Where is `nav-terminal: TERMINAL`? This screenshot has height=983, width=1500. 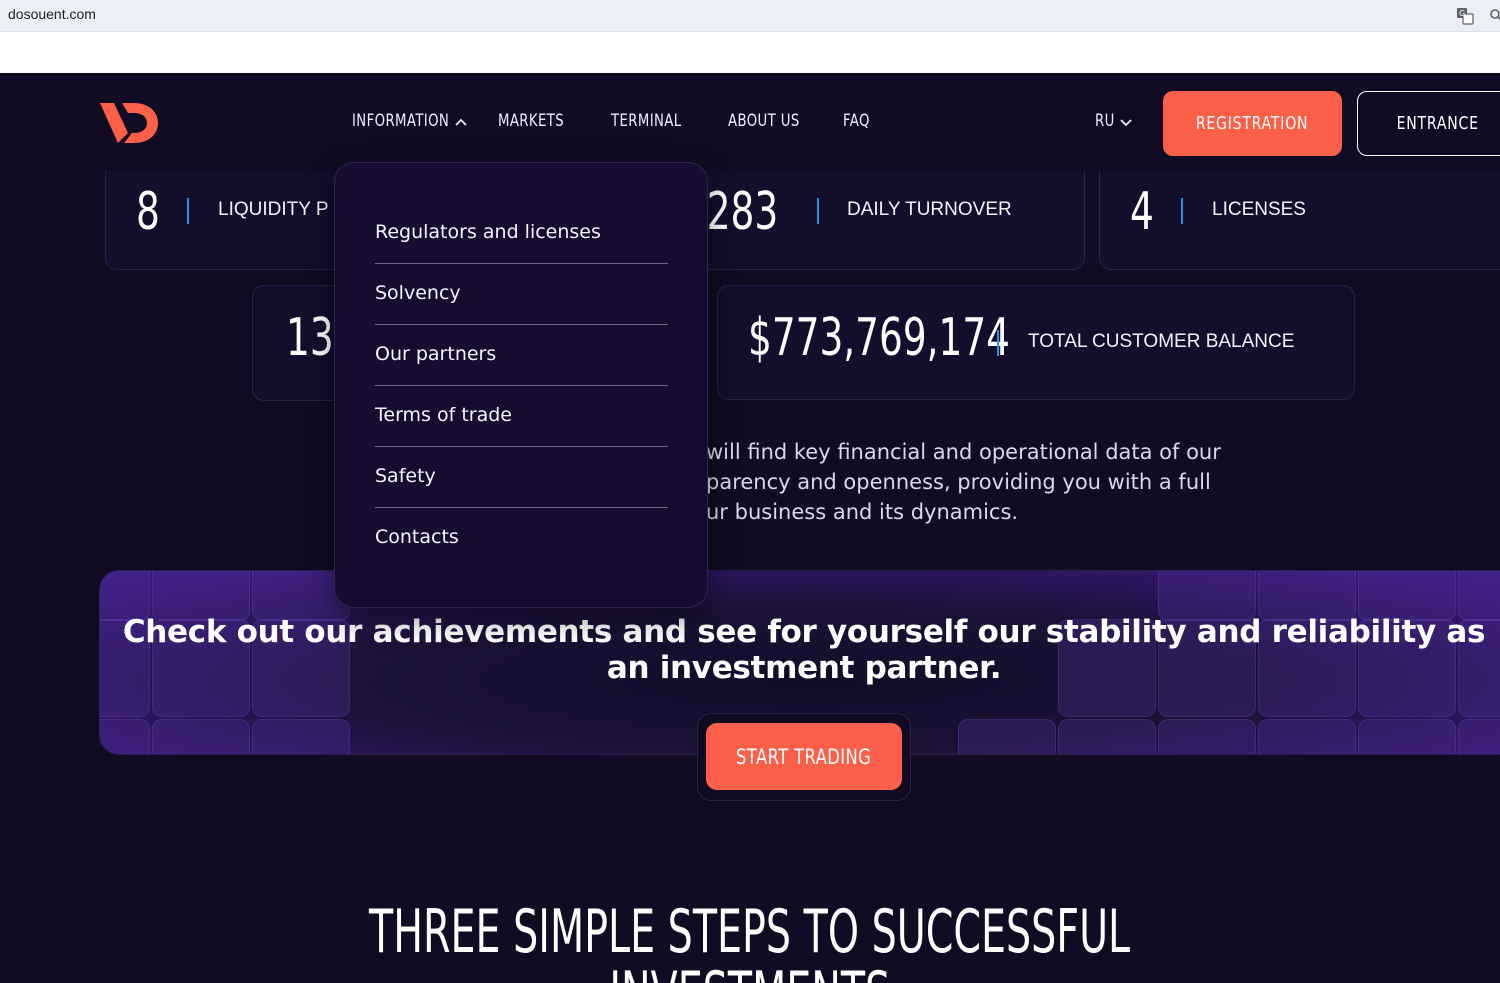 nav-terminal: TERMINAL is located at coordinates (656, 121).